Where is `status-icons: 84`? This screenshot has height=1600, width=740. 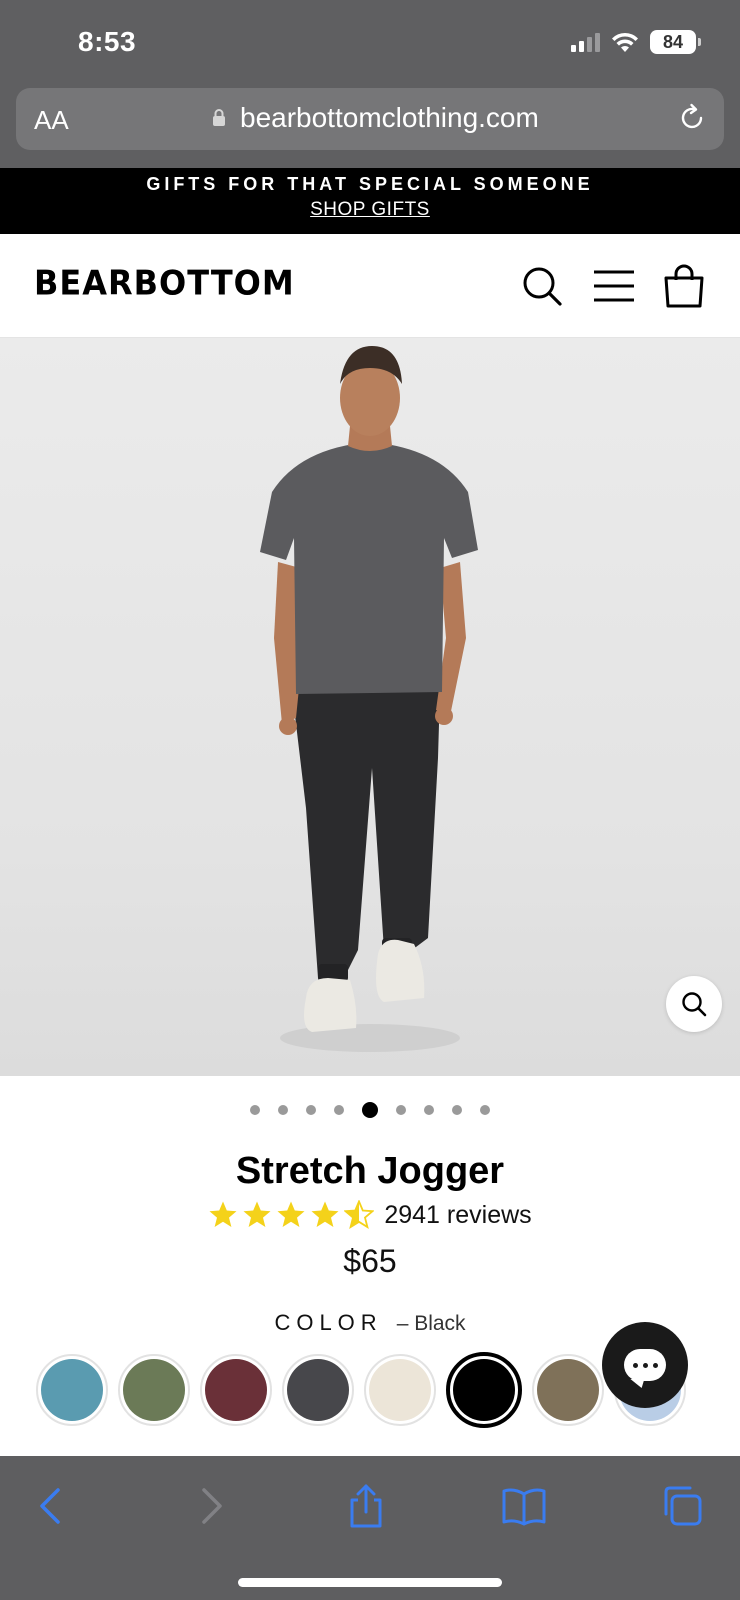
status-icons: 84 is located at coordinates (636, 42).